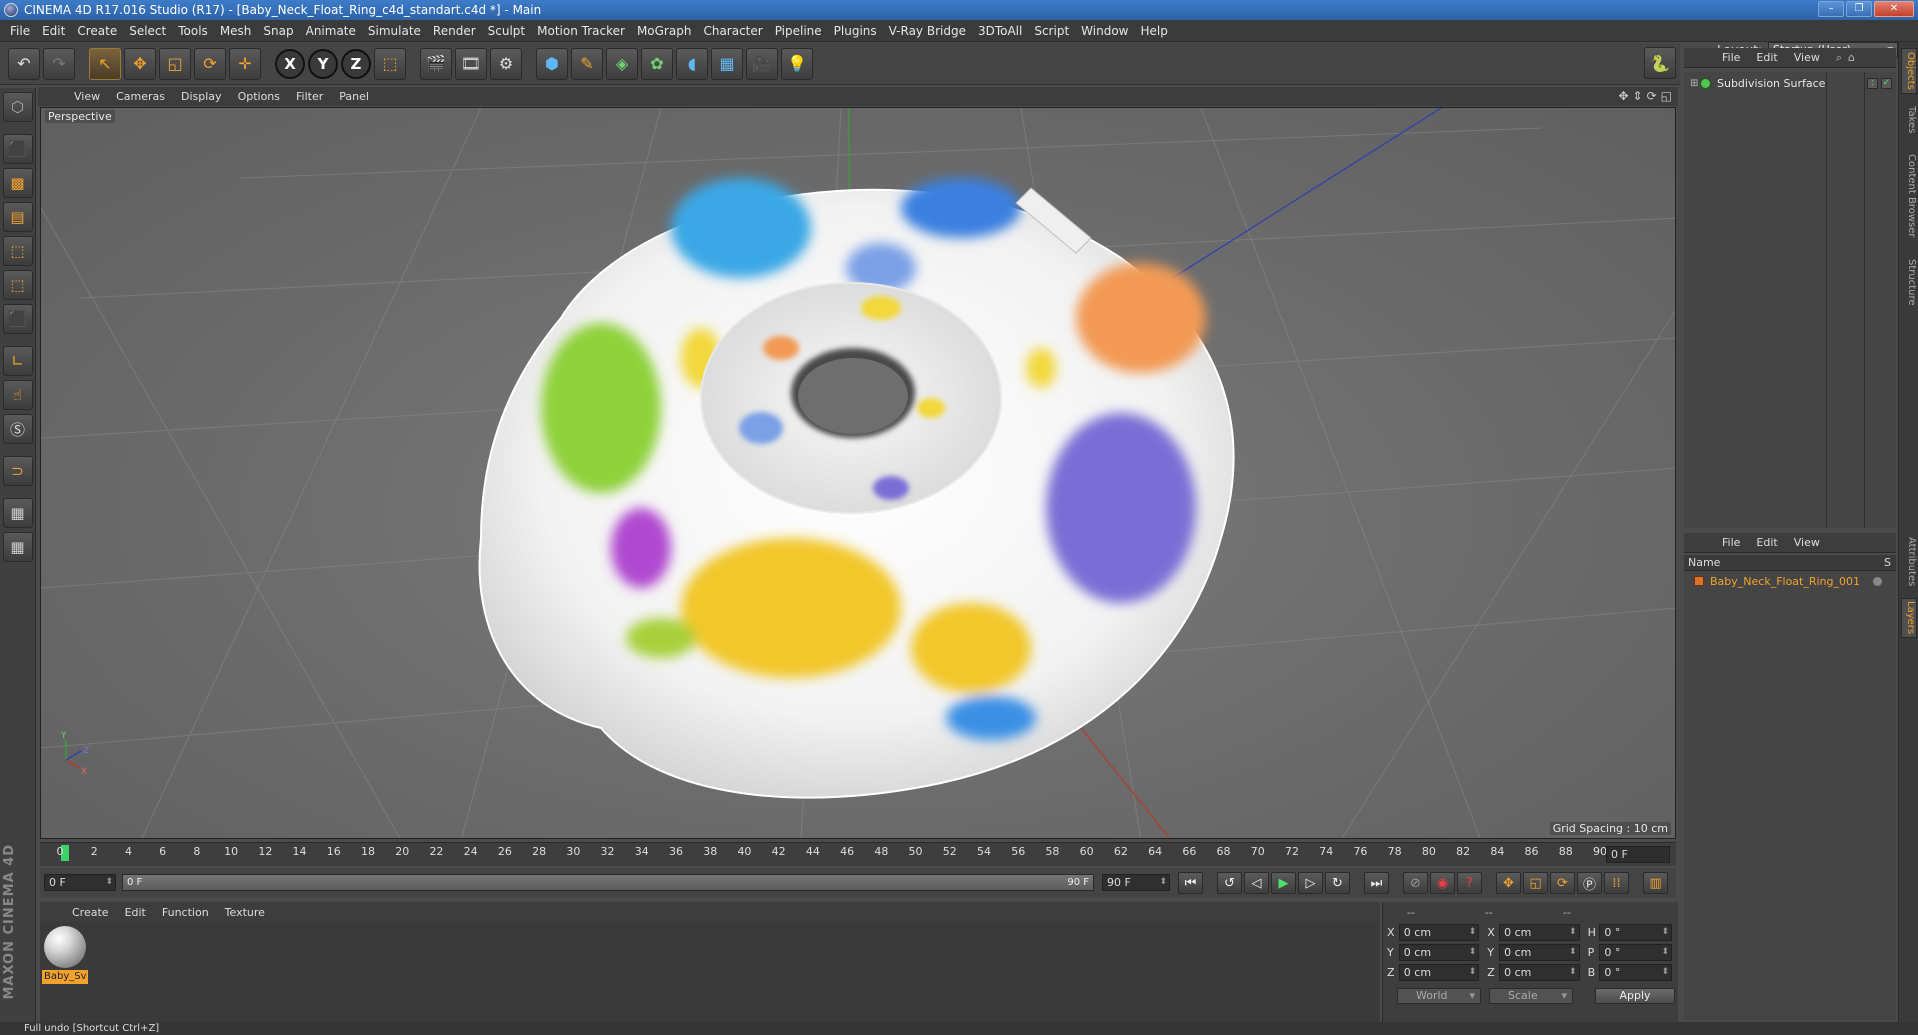 Image resolution: width=1918 pixels, height=1035 pixels. Describe the element at coordinates (331, 31) in the screenshot. I see `menu-animate: Animate` at that location.